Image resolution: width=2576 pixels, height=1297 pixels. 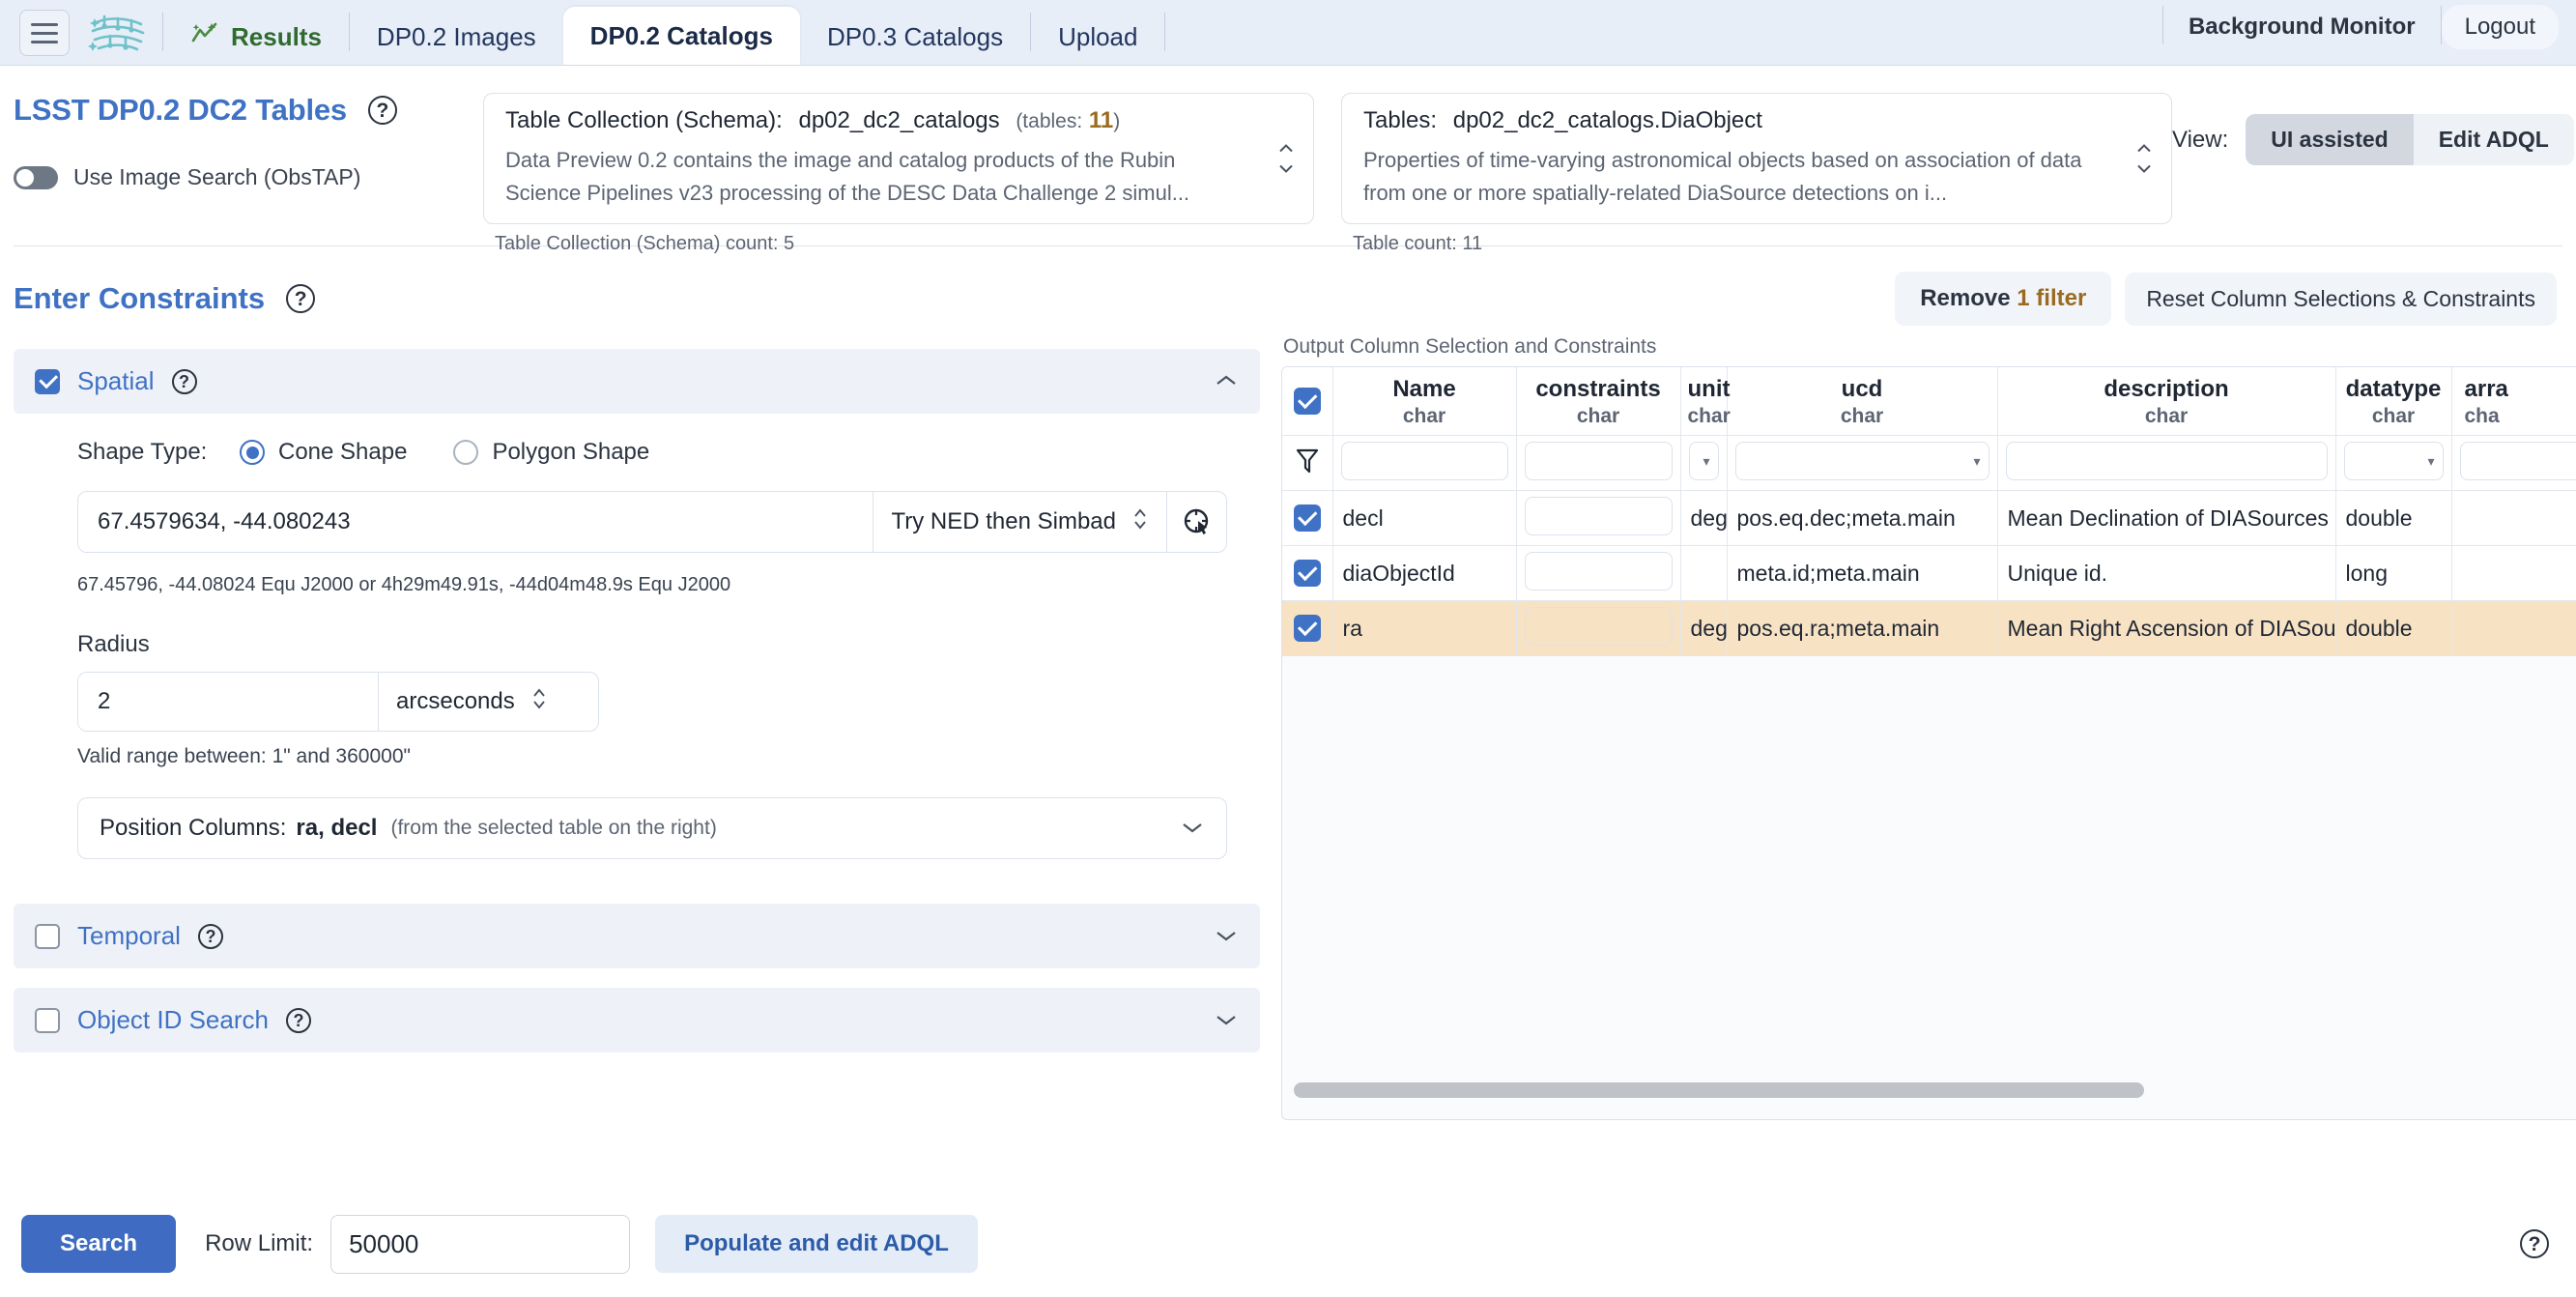 I want to click on remove-filter-button: Remove 1 filter, so click(x=2004, y=299).